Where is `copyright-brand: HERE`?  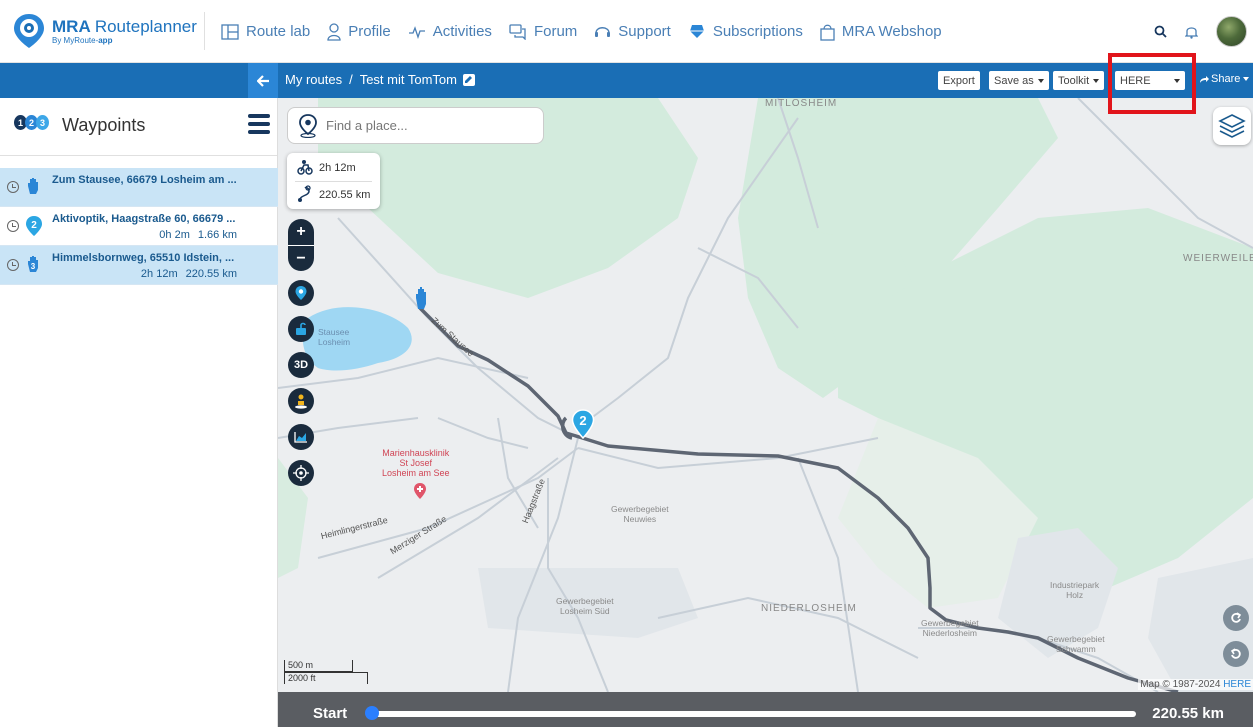
copyright-brand: HERE is located at coordinates (1237, 684).